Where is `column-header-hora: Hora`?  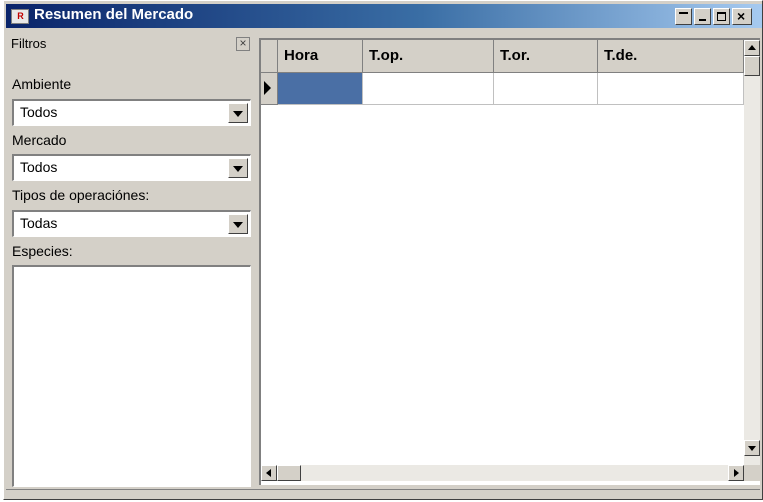 column-header-hora: Hora is located at coordinates (320, 56).